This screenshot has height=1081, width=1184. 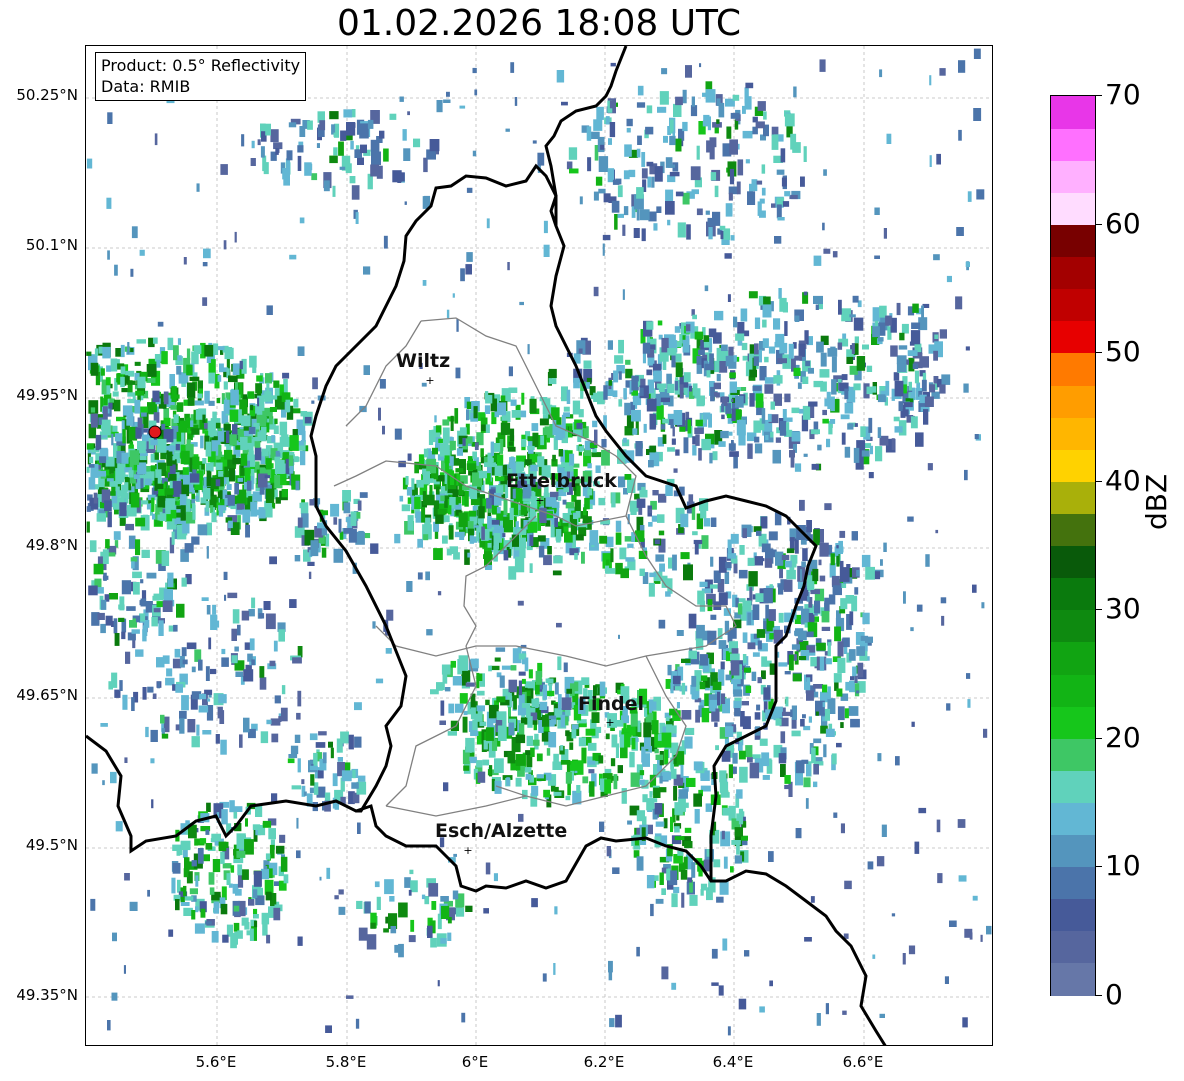 What do you see at coordinates (155, 432) in the screenshot?
I see `radar-site-marker` at bounding box center [155, 432].